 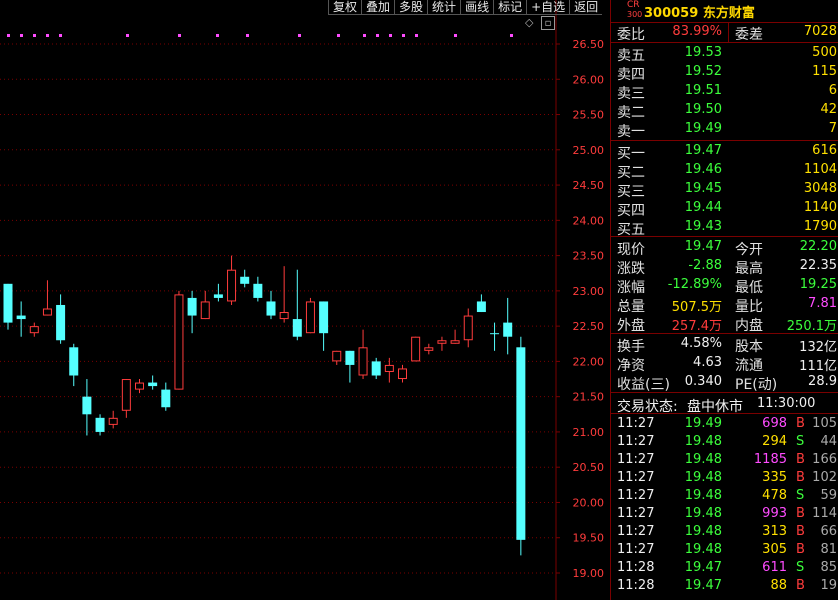 I want to click on toolbar-button-7: 返回, so click(x=586, y=7).